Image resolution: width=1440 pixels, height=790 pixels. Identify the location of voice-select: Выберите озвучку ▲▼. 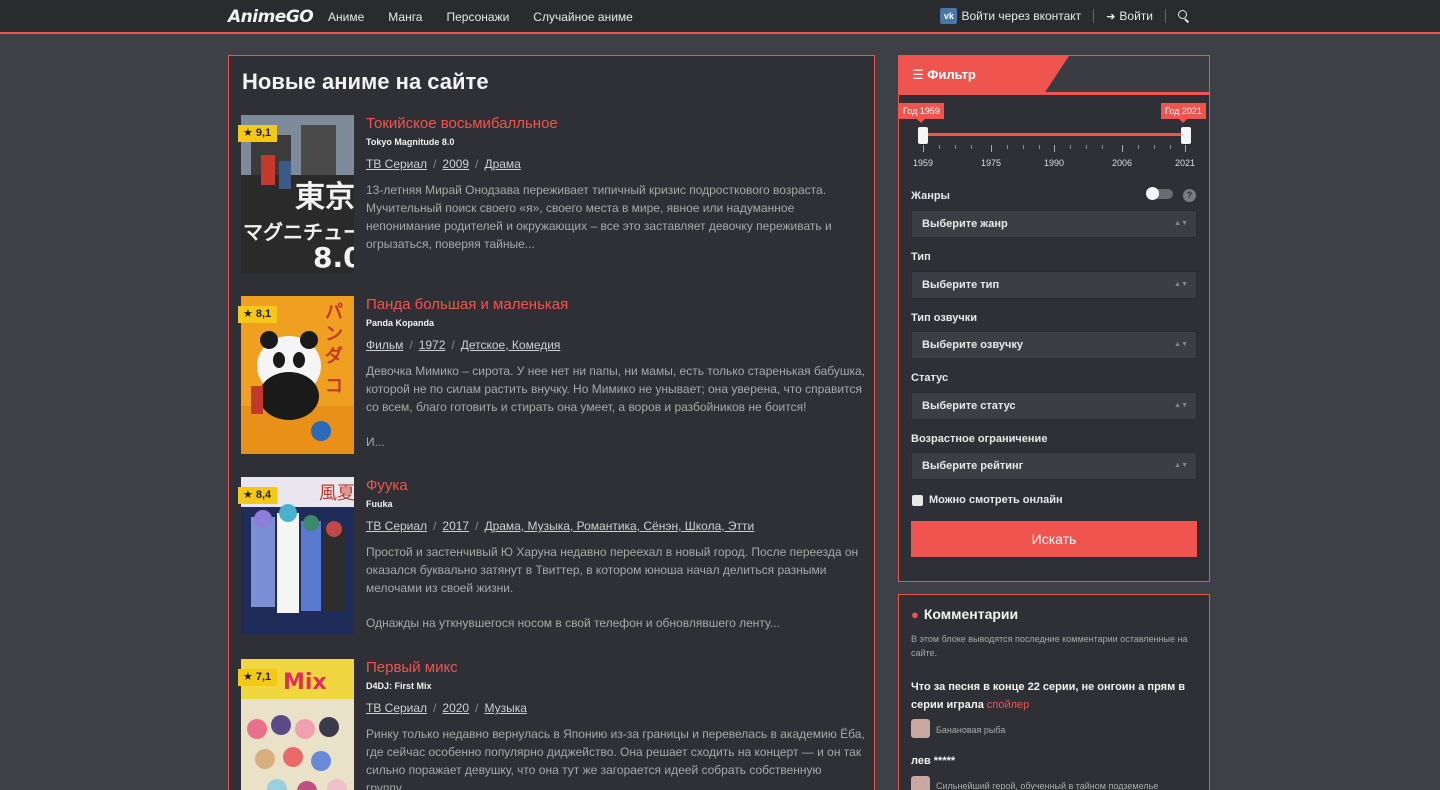
(1054, 345).